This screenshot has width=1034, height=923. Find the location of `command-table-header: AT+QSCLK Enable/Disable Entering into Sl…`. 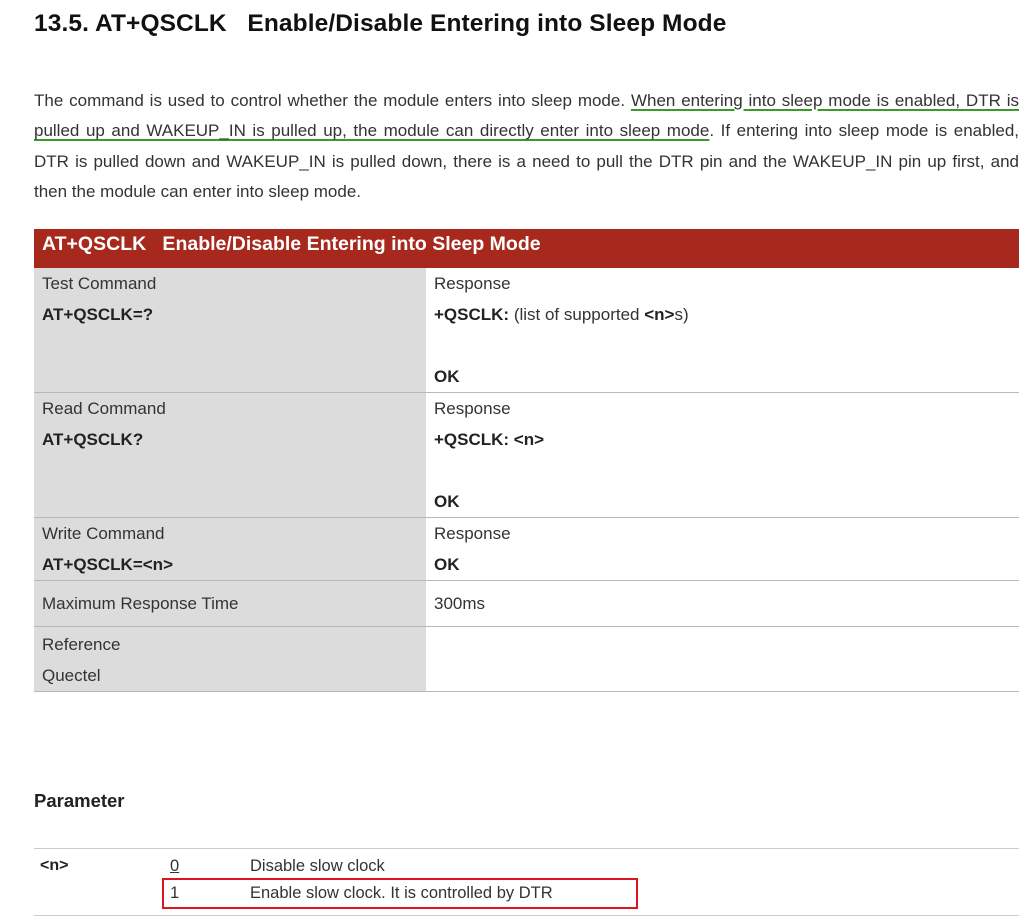

command-table-header: AT+QSCLK Enable/Disable Entering into Sl… is located at coordinates (526, 248).